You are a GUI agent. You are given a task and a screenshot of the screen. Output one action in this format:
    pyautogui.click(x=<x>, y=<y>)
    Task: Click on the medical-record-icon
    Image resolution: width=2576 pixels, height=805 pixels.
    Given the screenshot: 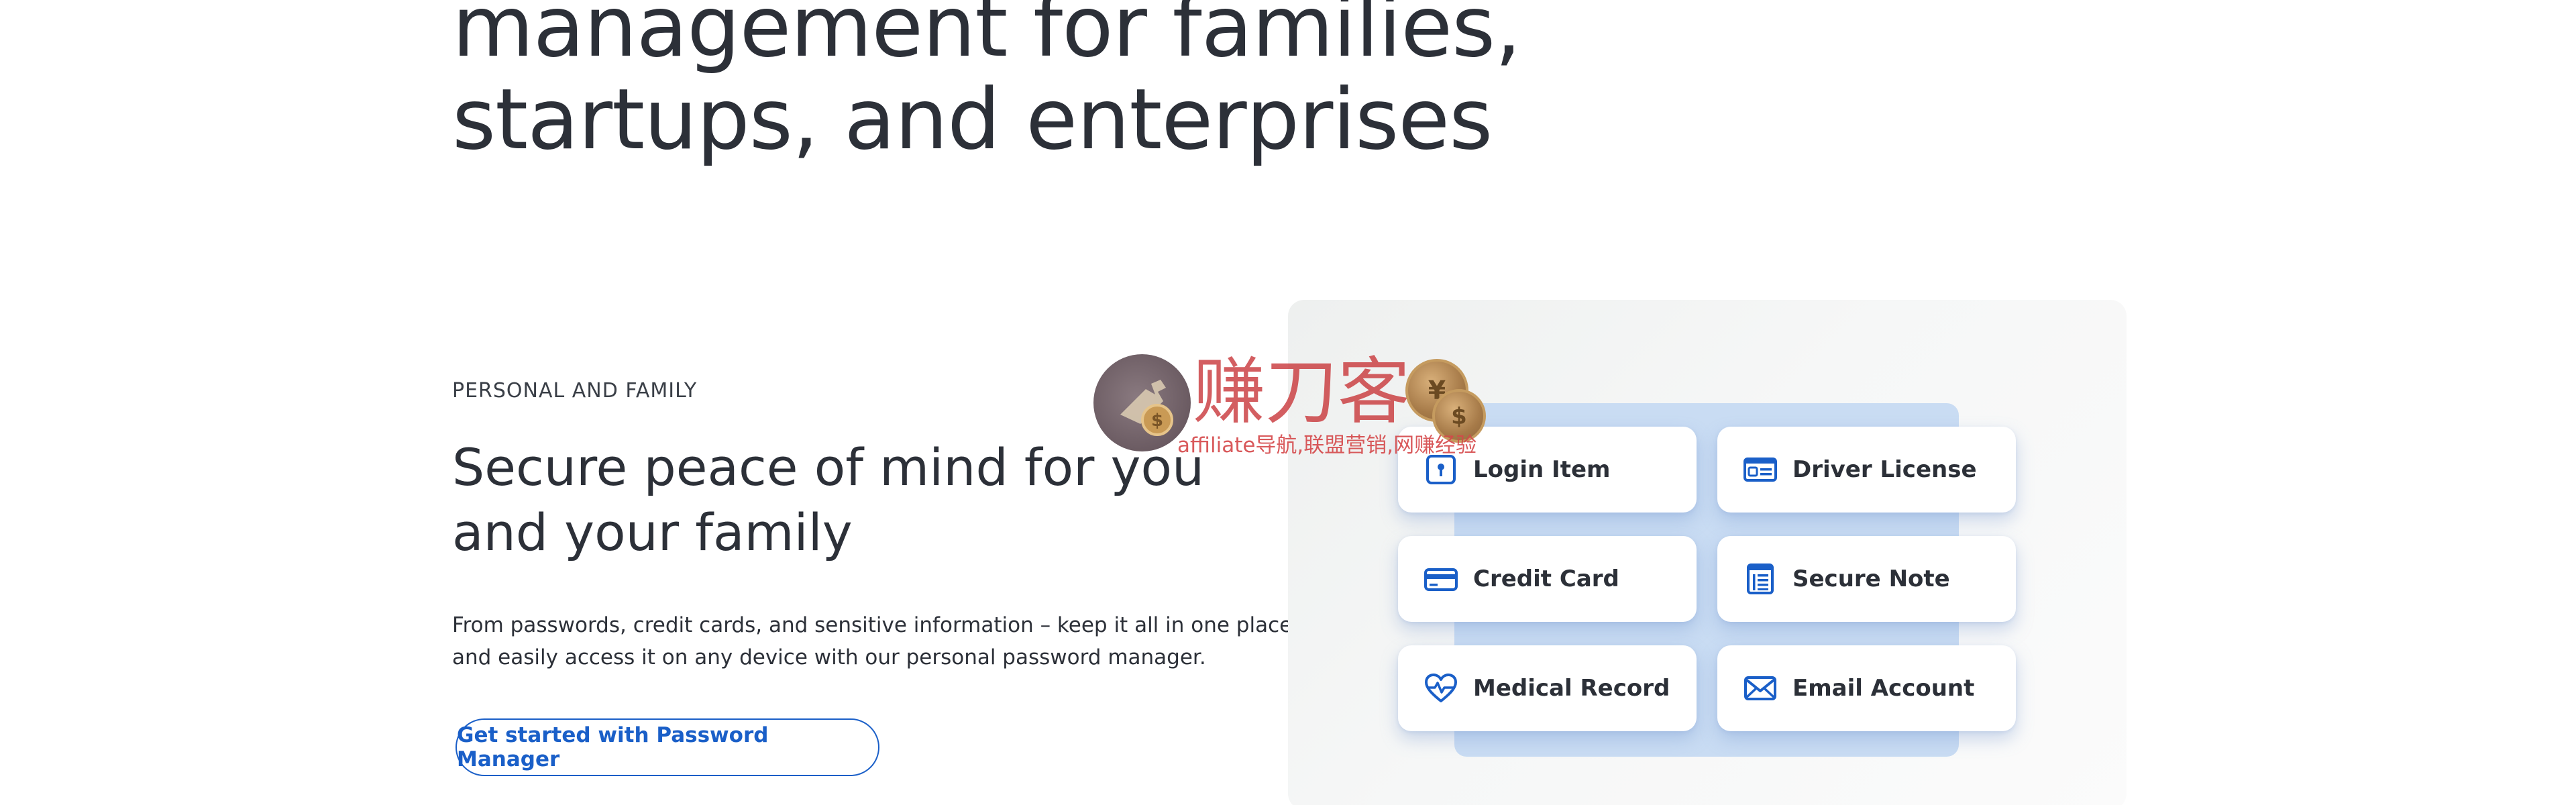 What is the action you would take?
    pyautogui.click(x=1441, y=688)
    